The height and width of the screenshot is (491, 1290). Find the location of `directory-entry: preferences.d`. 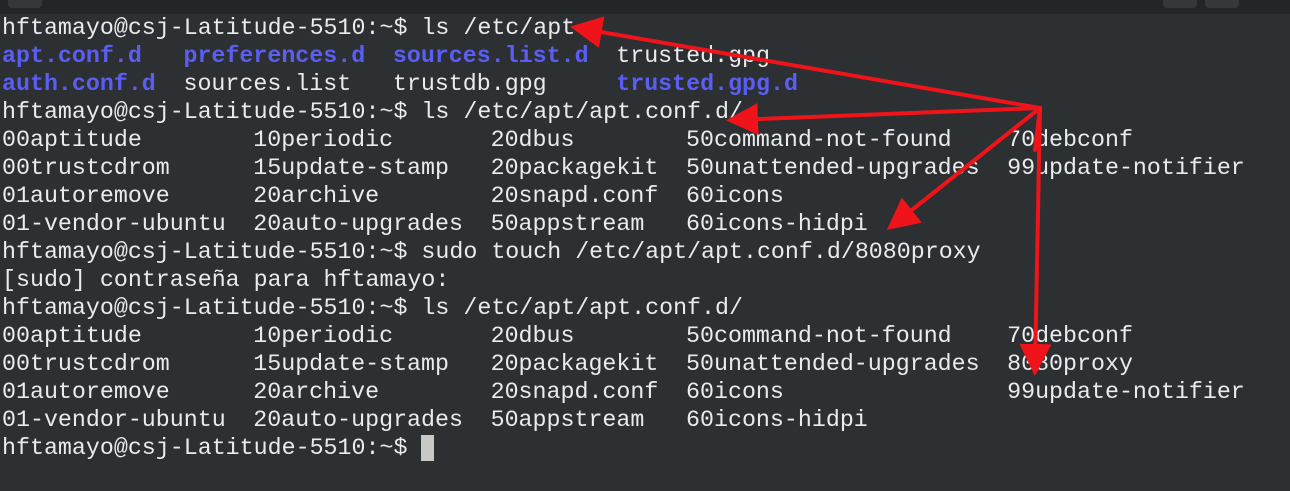

directory-entry: preferences.d is located at coordinates (274, 56).